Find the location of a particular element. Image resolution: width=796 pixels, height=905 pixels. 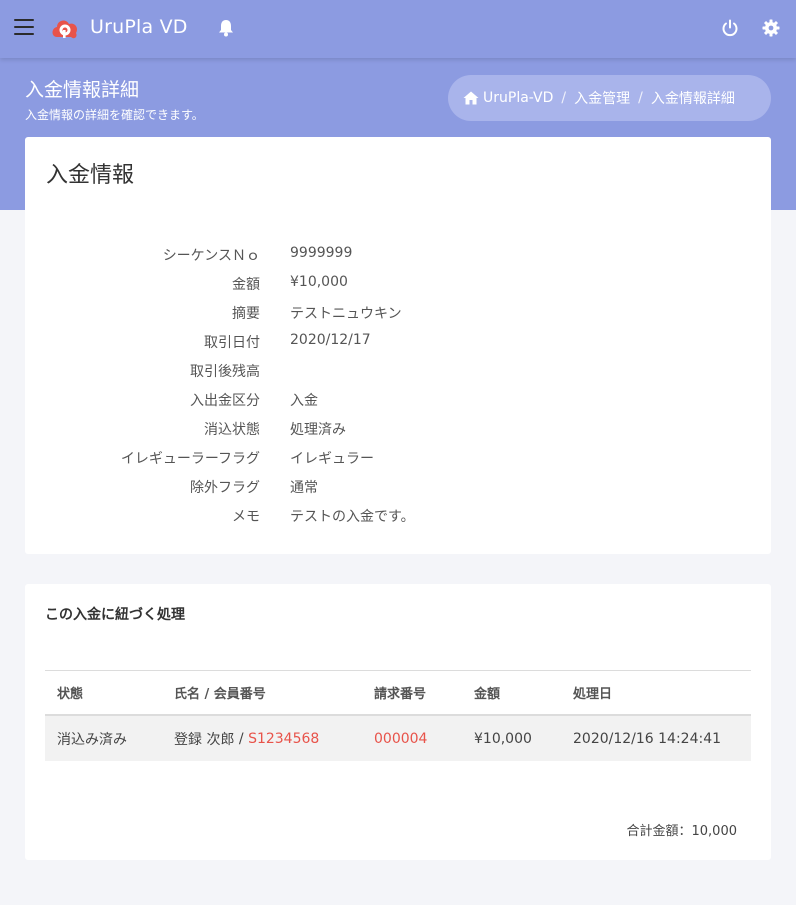

detail-value: 通常 is located at coordinates (304, 488).